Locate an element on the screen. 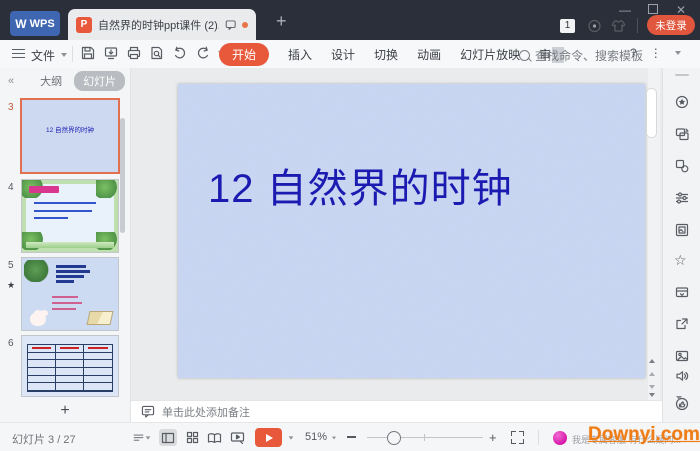 Image resolution: width=700 pixels, height=451 pixels. slide-counter: 幻灯片 3 / 27 is located at coordinates (44, 440).